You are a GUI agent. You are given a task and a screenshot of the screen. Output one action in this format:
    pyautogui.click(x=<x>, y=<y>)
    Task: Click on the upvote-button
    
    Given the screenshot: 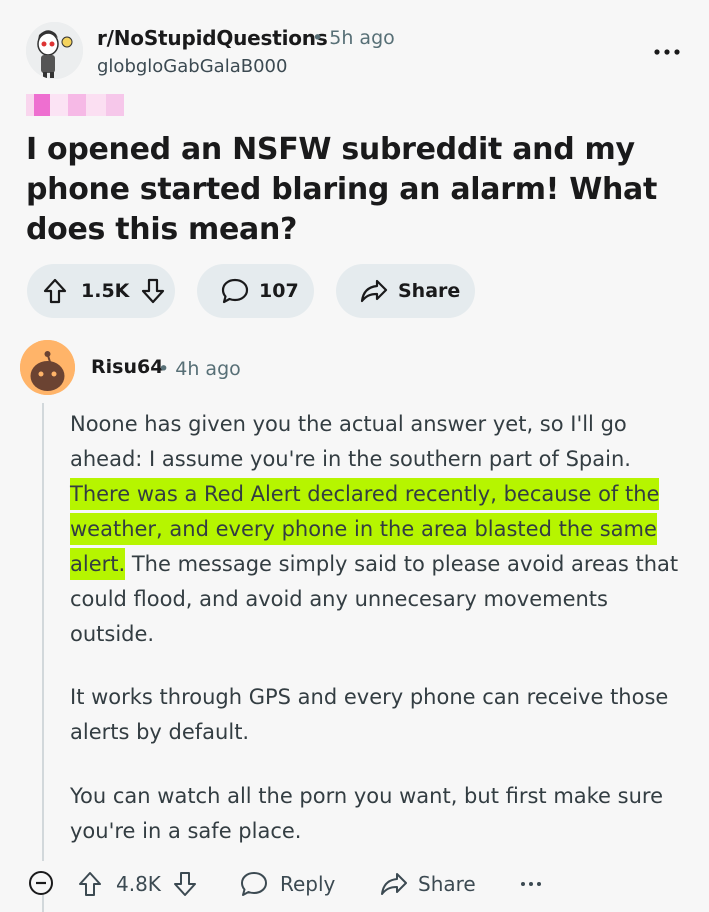 What is the action you would take?
    pyautogui.click(x=55, y=291)
    